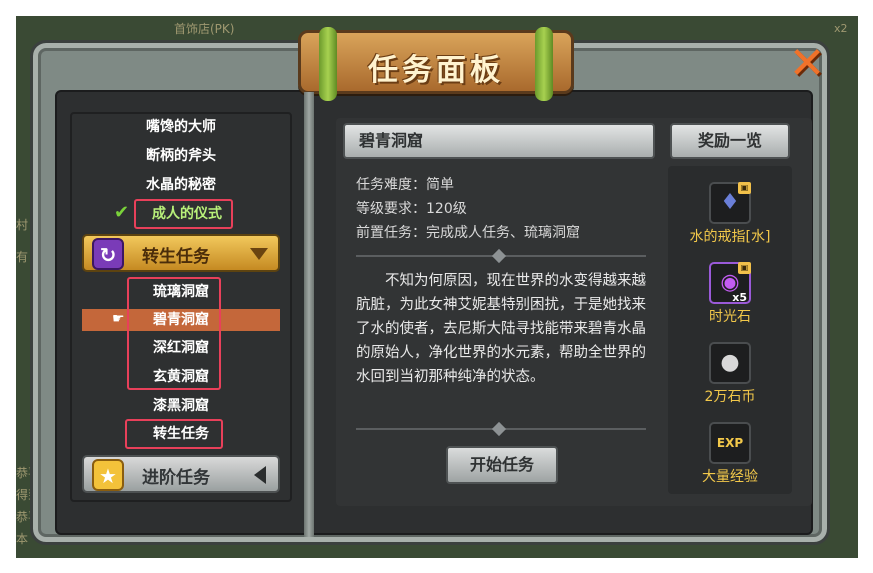 This screenshot has width=873, height=573. I want to click on multiplier-badge: x2, so click(841, 28).